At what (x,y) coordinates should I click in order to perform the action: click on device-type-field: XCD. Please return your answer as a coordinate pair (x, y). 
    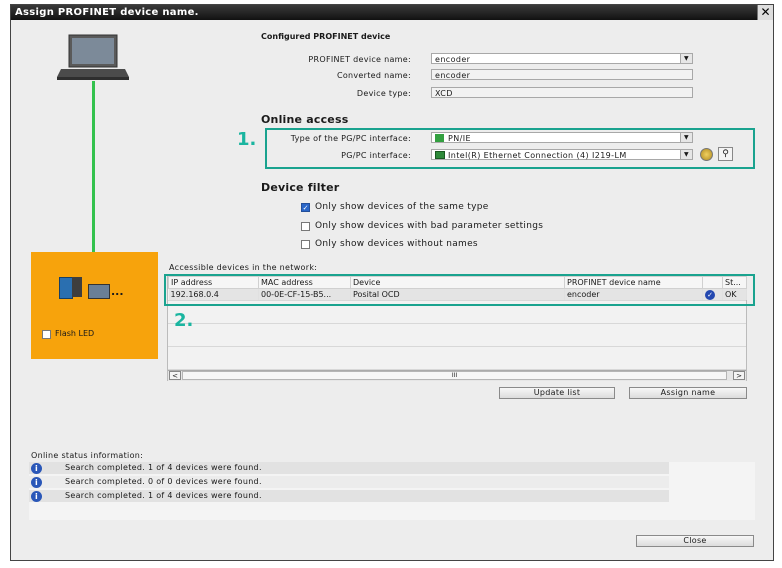
    Looking at the image, I should click on (562, 92).